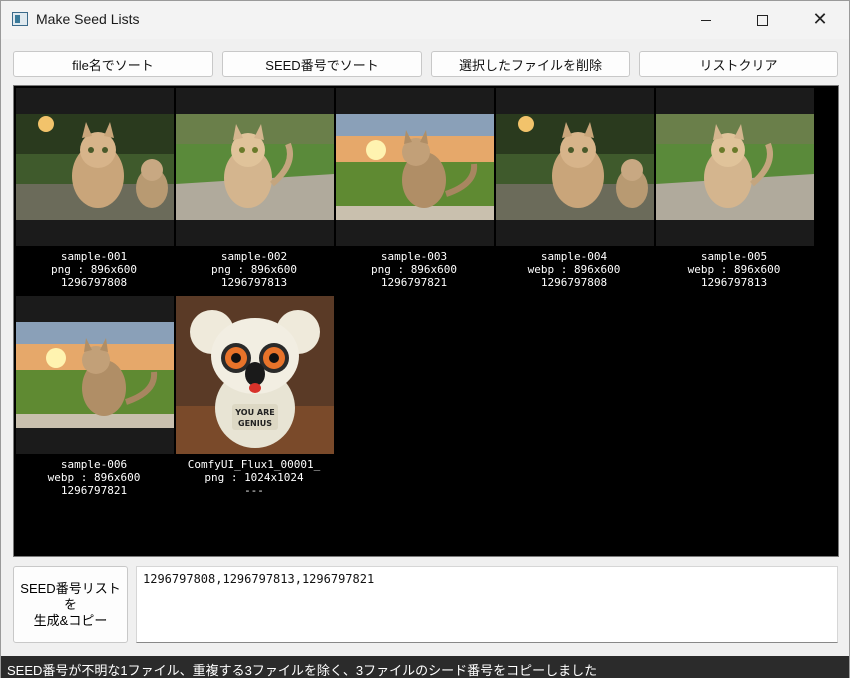  What do you see at coordinates (414, 256) in the screenshot?
I see `thumbnail-filename: sample-003` at bounding box center [414, 256].